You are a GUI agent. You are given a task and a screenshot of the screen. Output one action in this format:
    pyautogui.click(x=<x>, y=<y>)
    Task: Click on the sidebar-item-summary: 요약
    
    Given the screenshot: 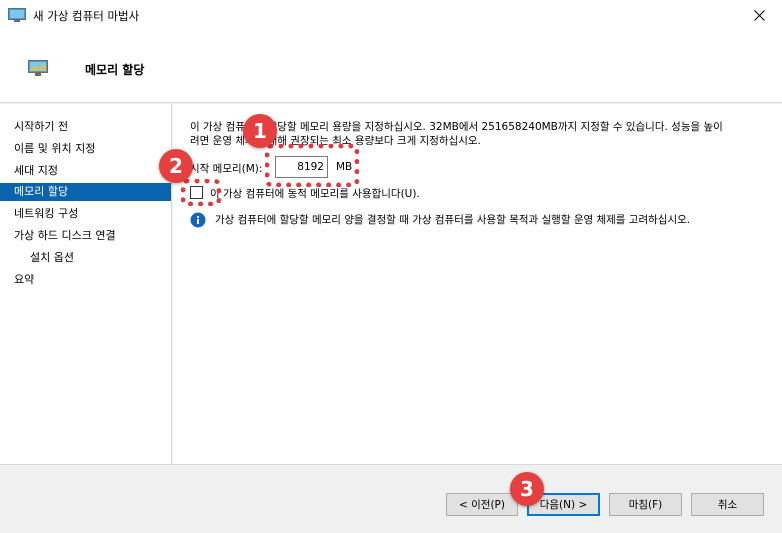 What is the action you would take?
    pyautogui.click(x=85, y=280)
    